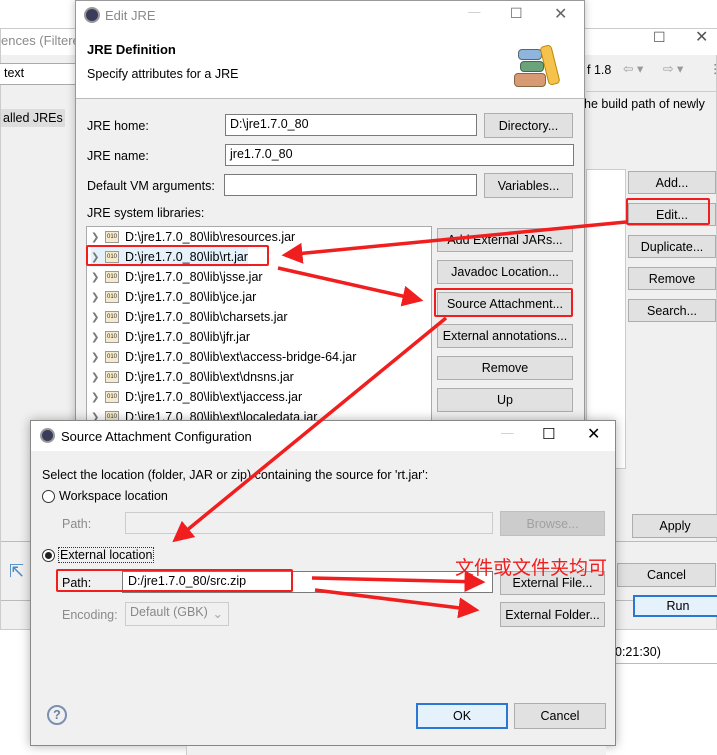 The height and width of the screenshot is (755, 717). Describe the element at coordinates (398, 582) in the screenshot. I see `arrow-path-to-file` at that location.